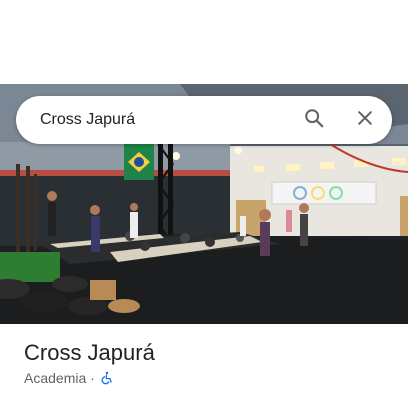  I want to click on place-category: Academia, so click(55, 378).